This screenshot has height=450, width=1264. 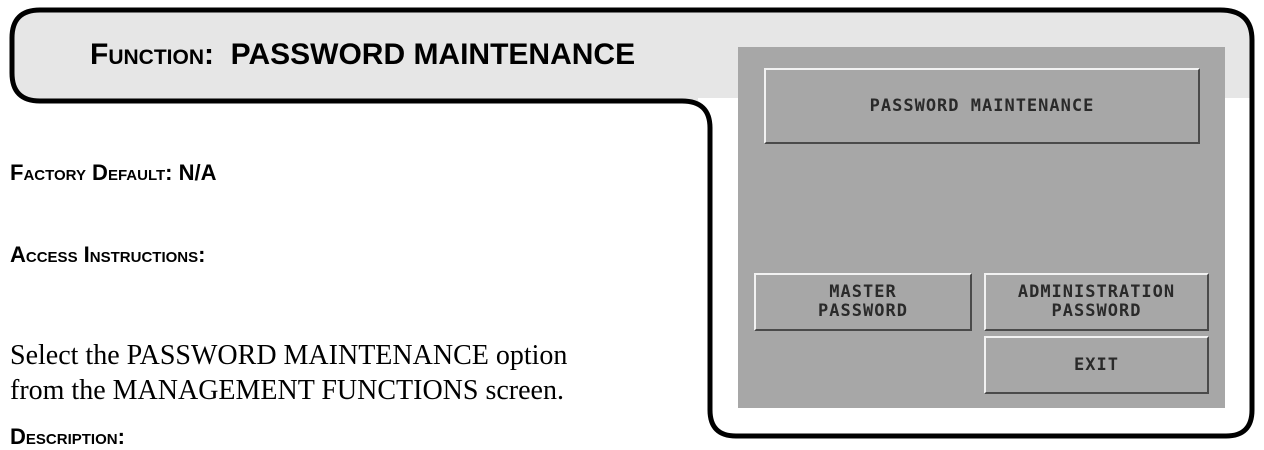 What do you see at coordinates (1096, 302) in the screenshot?
I see `administration-password-button: ADMINISTRATION PASSWORD` at bounding box center [1096, 302].